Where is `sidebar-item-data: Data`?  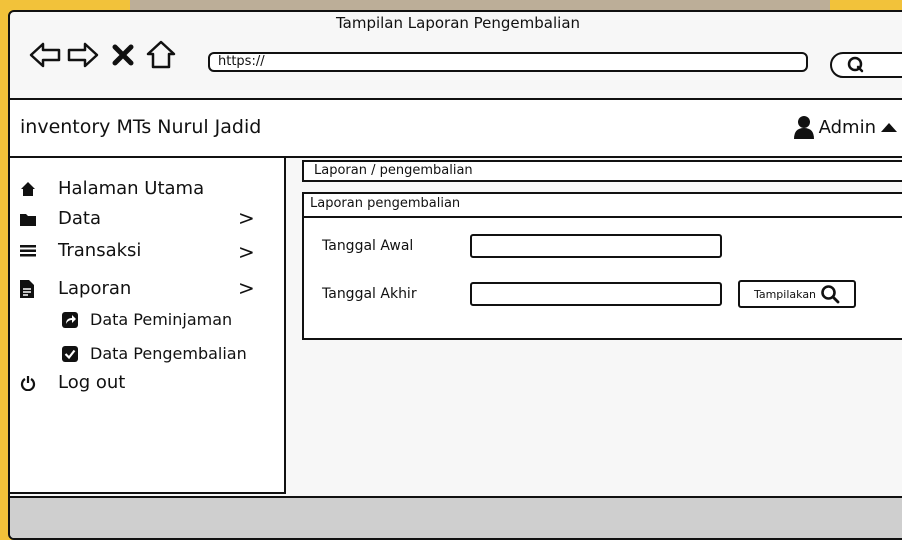 sidebar-item-data: Data is located at coordinates (60, 218).